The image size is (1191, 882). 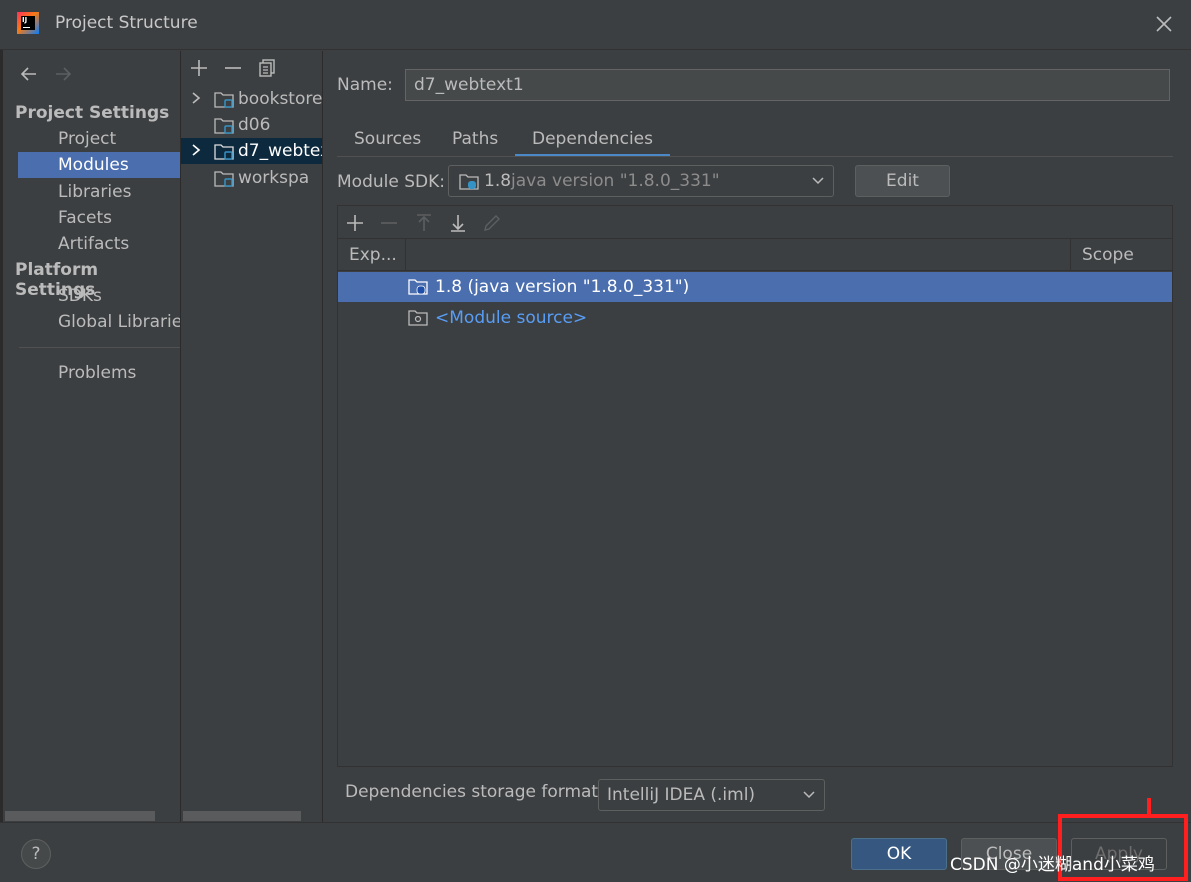 I want to click on module-item-bookstore: bookstore, so click(x=251, y=99).